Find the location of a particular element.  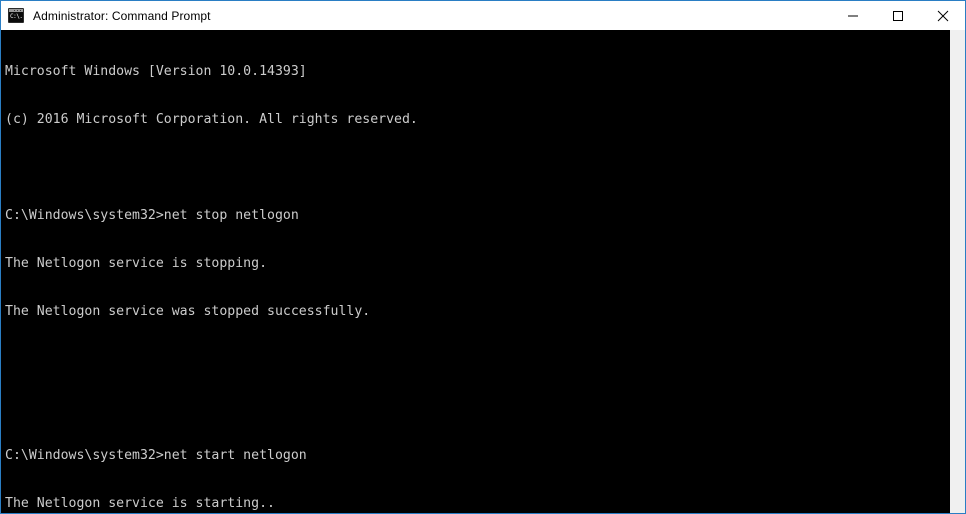

console-line: C:\Windows\system32>net start netlogon is located at coordinates (156, 455).